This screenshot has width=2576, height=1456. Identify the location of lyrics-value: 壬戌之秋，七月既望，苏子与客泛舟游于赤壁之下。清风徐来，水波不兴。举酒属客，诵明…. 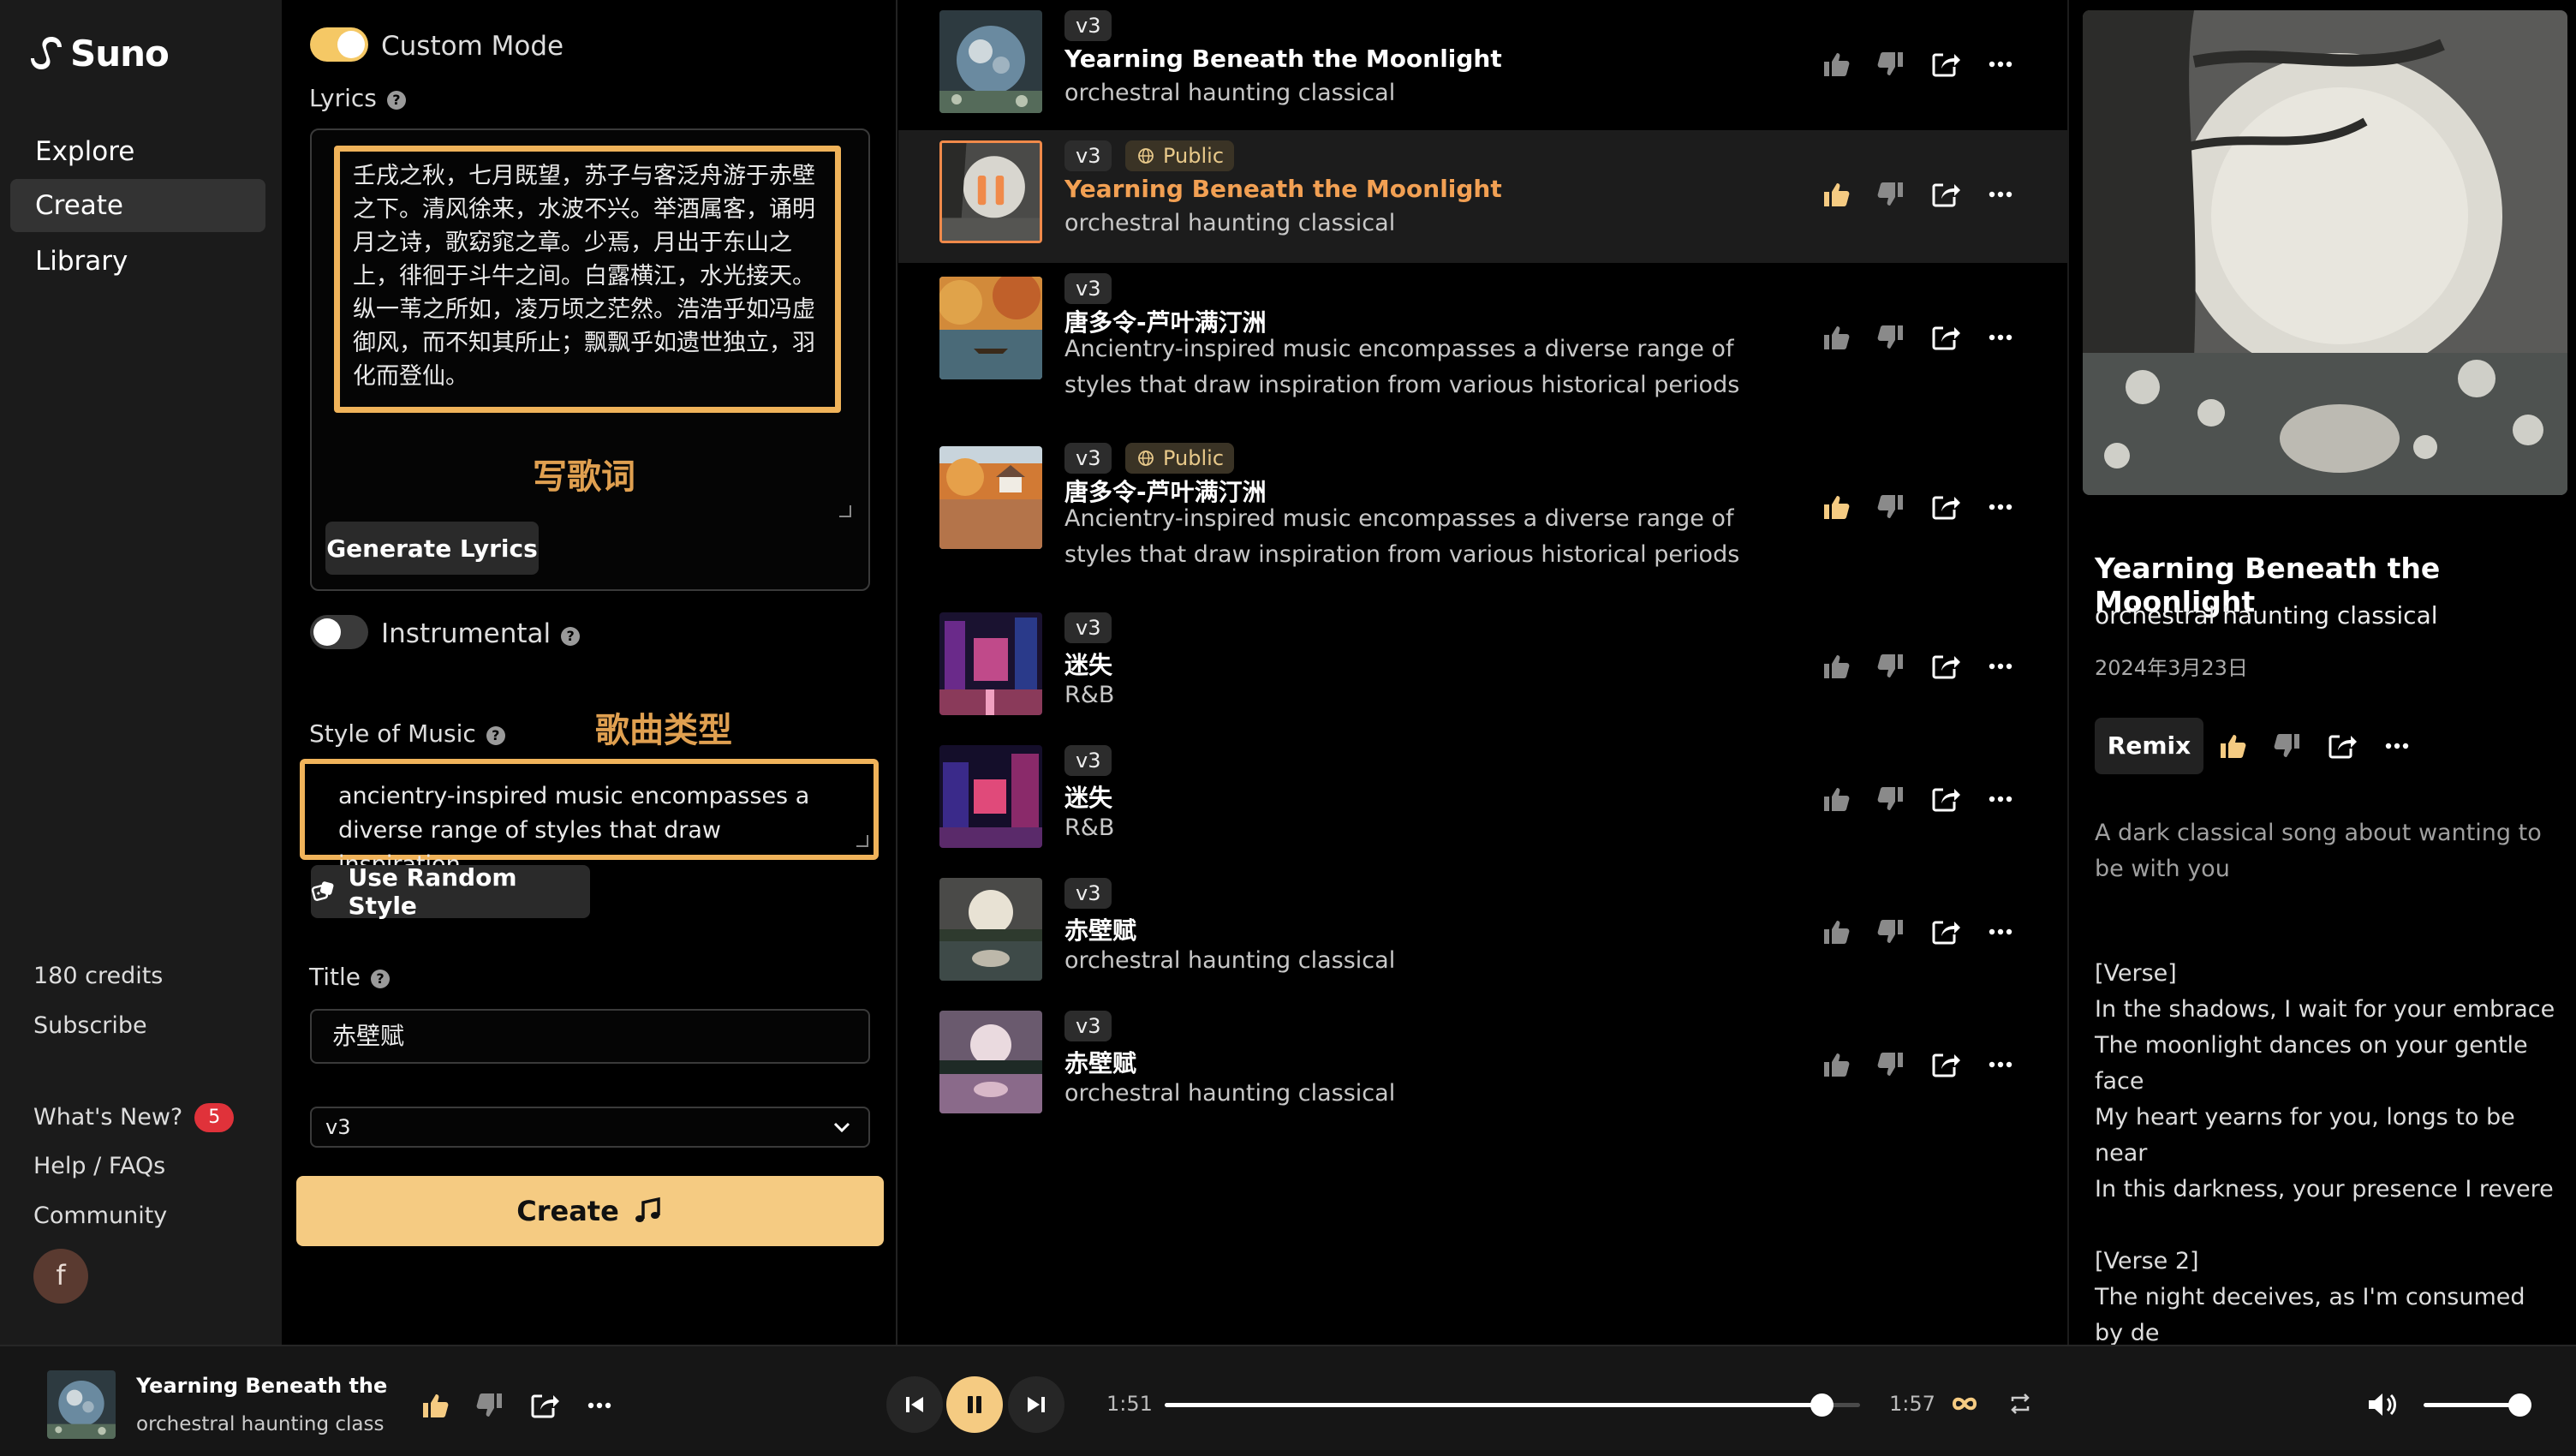
(589, 276).